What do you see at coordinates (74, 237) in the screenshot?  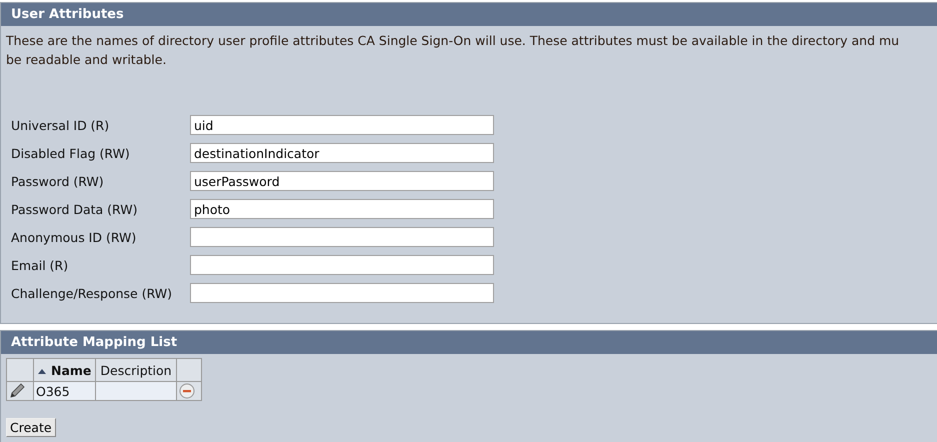 I see `field-label: Anonymous ID (RW)` at bounding box center [74, 237].